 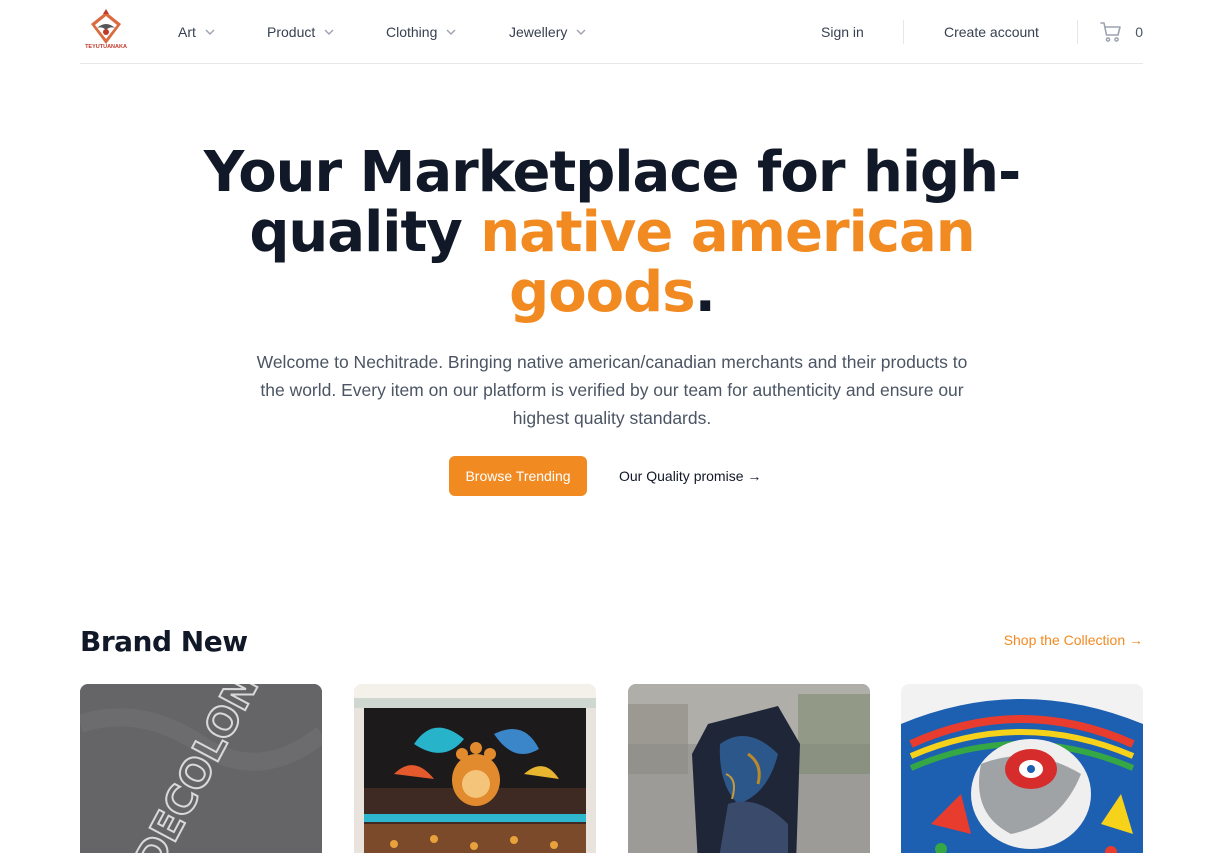 I want to click on product-card-shirt: DECOLONIZE, so click(x=201, y=768).